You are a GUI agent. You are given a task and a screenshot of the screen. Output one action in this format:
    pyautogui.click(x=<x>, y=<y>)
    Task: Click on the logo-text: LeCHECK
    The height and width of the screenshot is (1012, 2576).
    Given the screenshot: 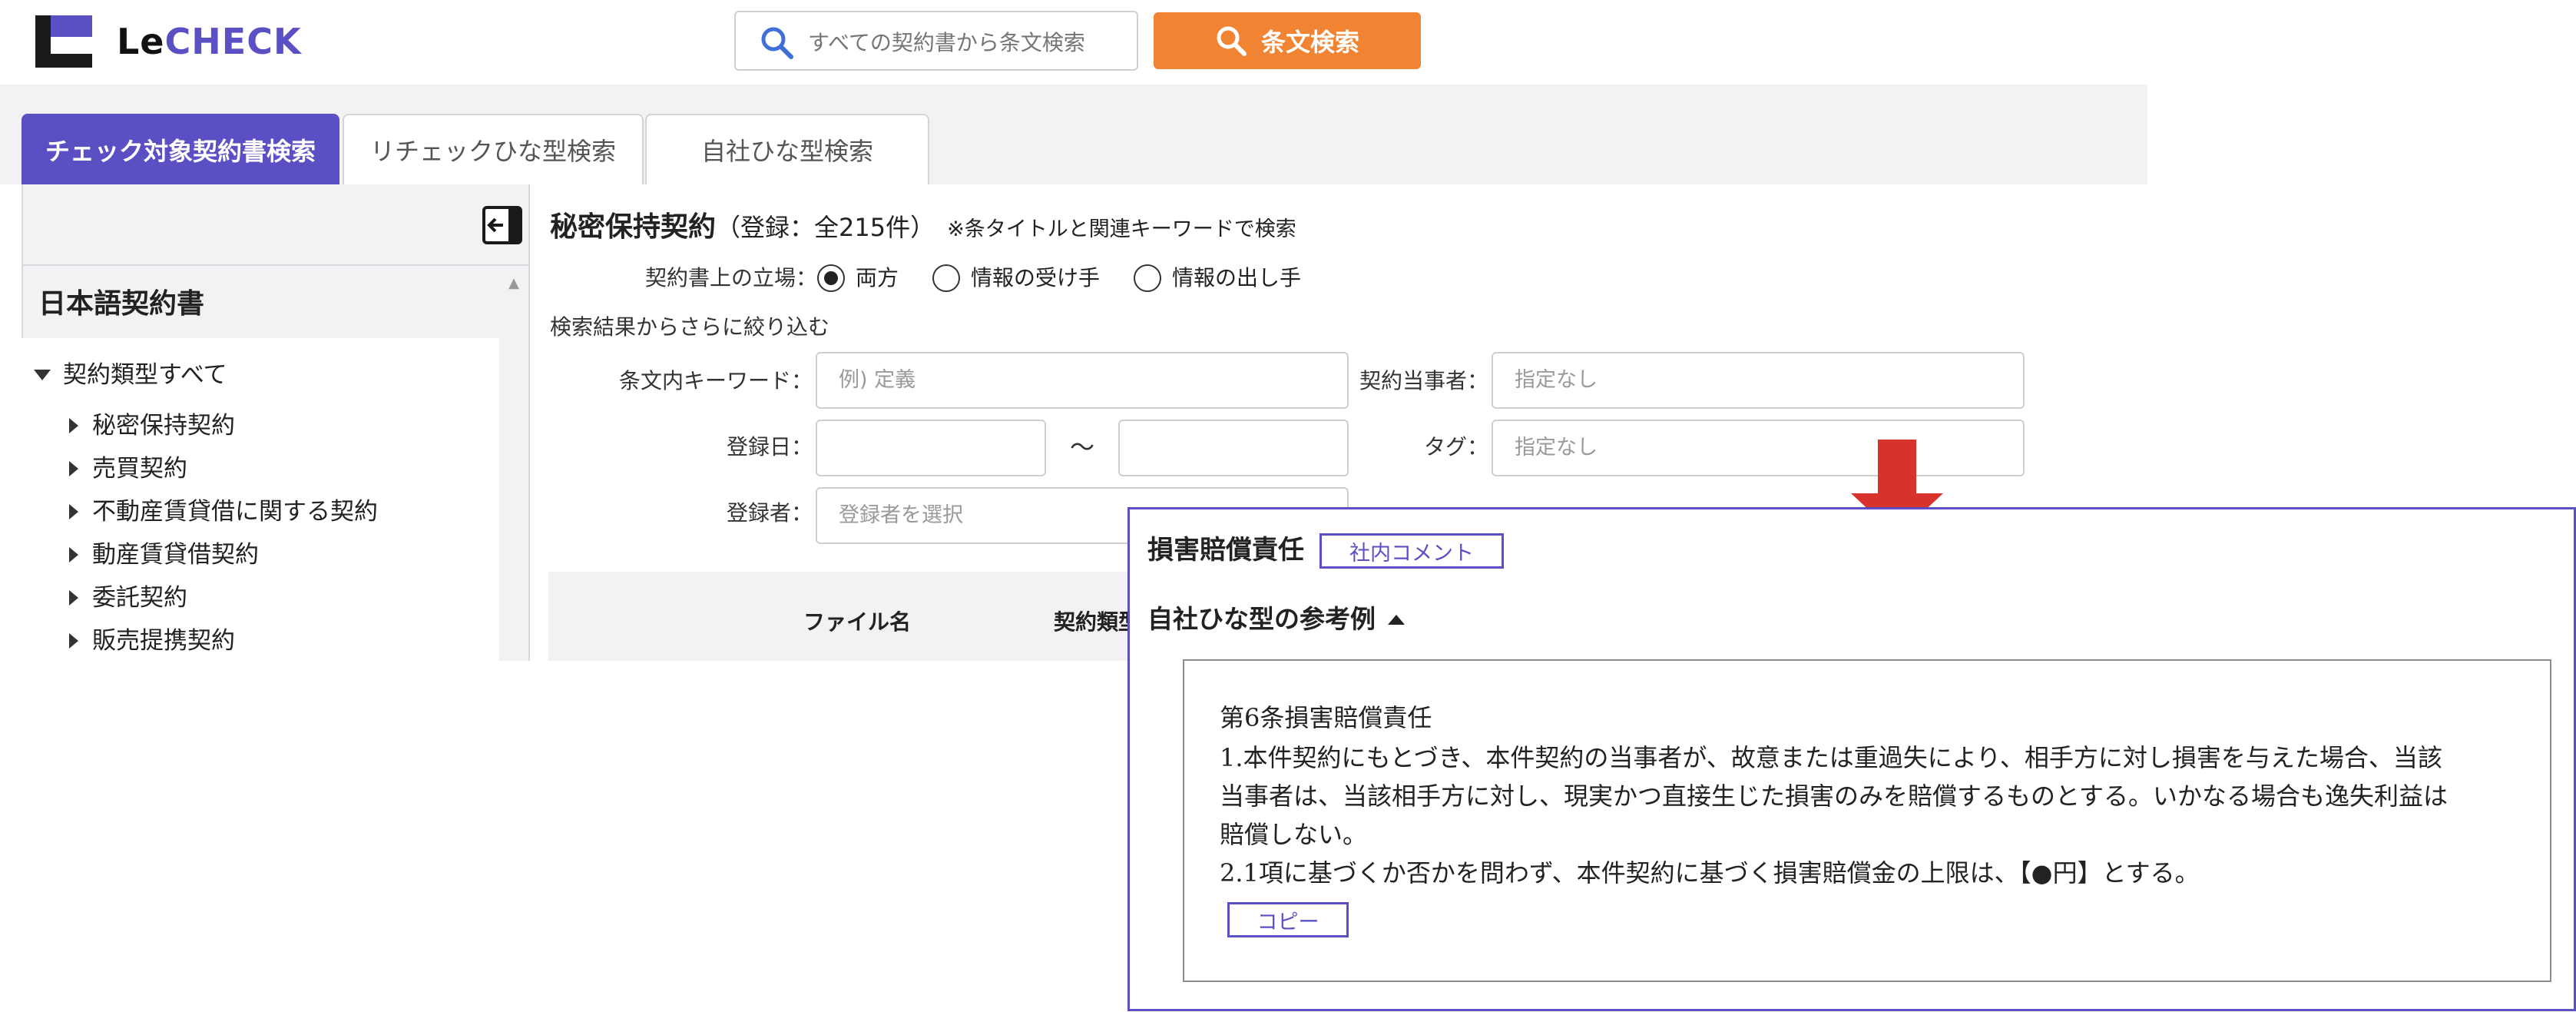 What is the action you would take?
    pyautogui.click(x=209, y=41)
    